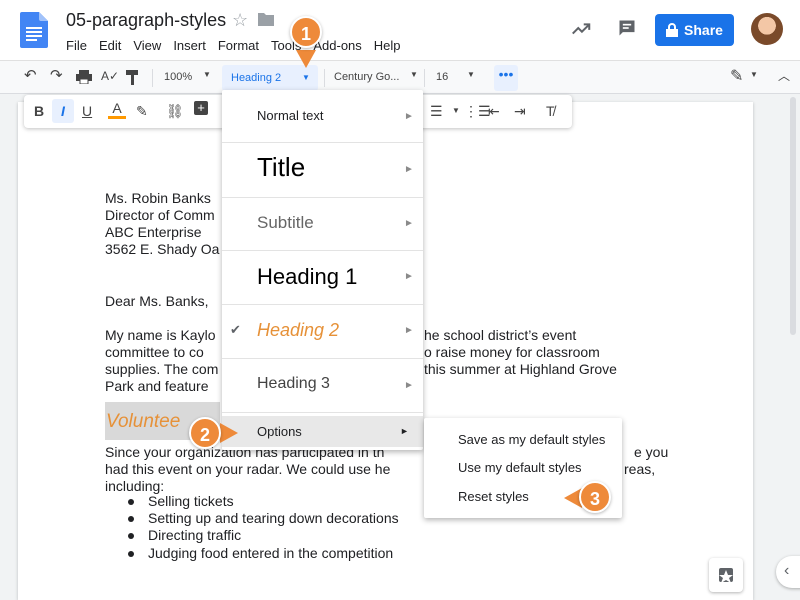  What do you see at coordinates (306, 59) in the screenshot?
I see `callout-pointer` at bounding box center [306, 59].